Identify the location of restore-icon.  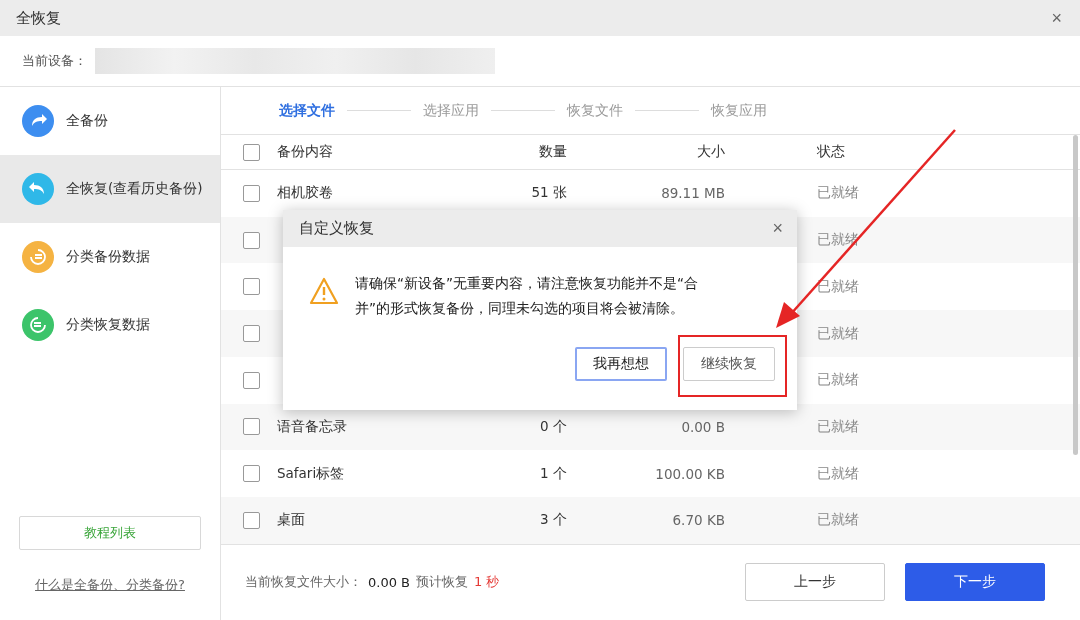
(38, 189).